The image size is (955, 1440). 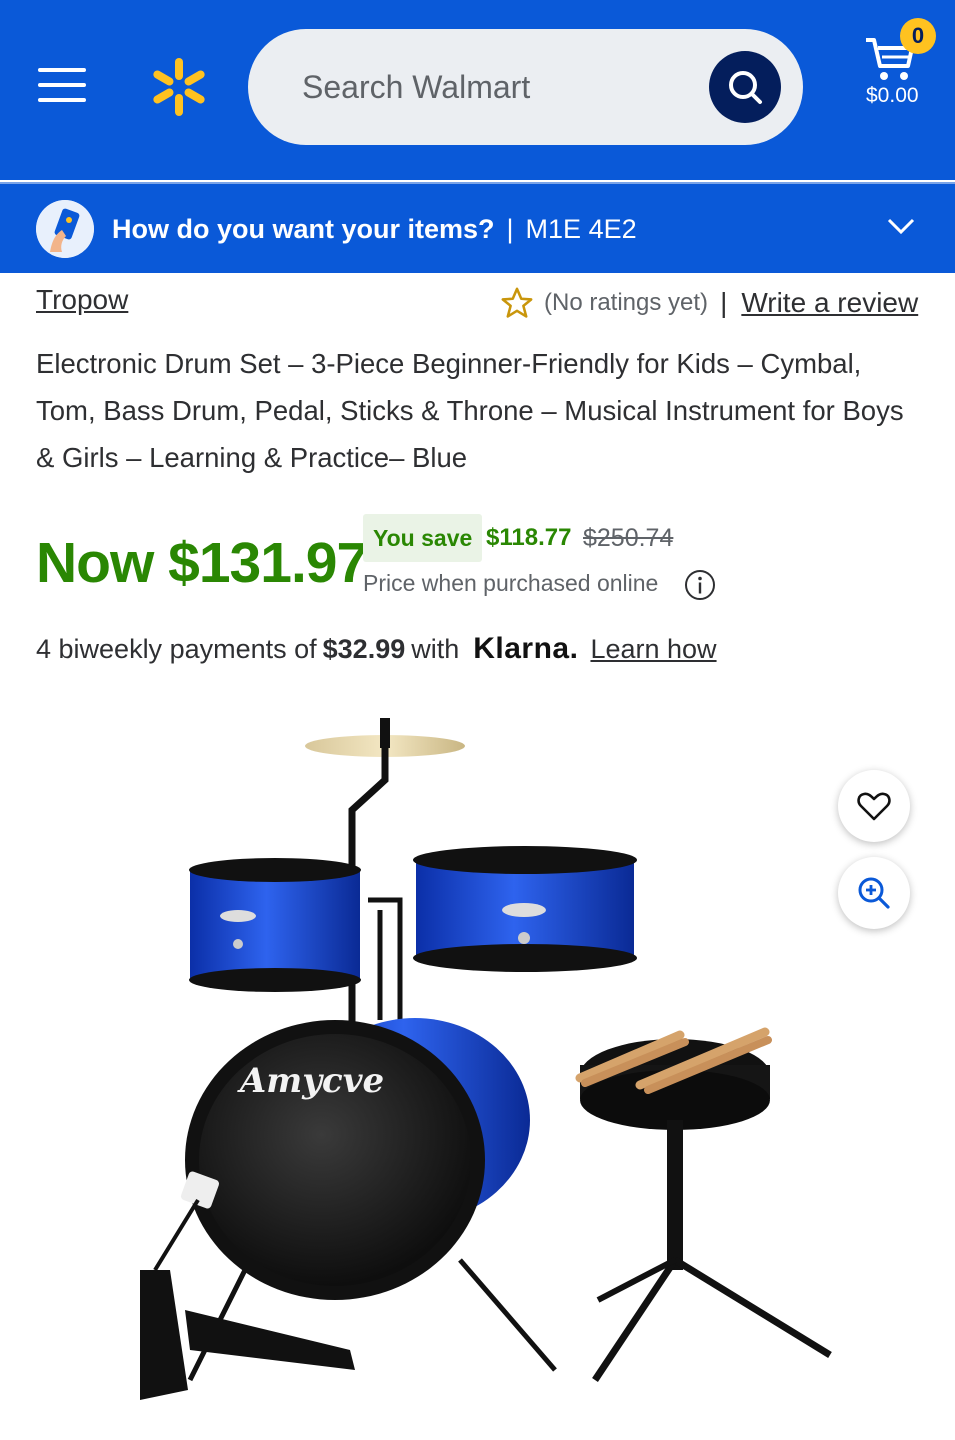 I want to click on postal-code: M1E 4E2, so click(x=581, y=229).